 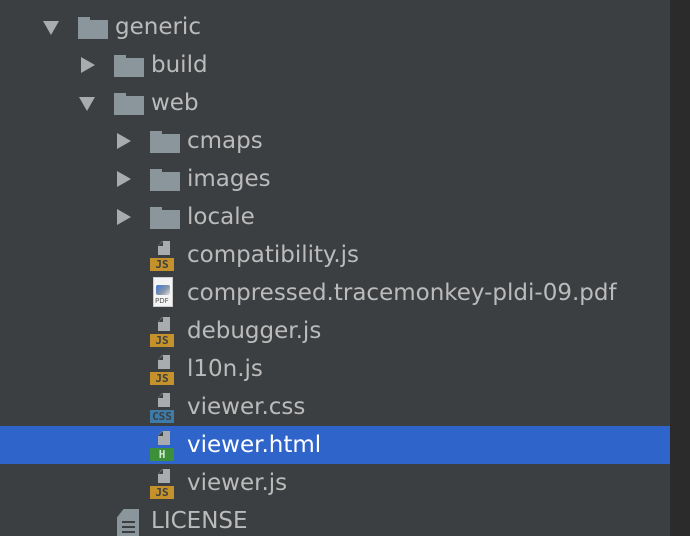 What do you see at coordinates (225, 369) in the screenshot?
I see `tree-node-label: l10n.js` at bounding box center [225, 369].